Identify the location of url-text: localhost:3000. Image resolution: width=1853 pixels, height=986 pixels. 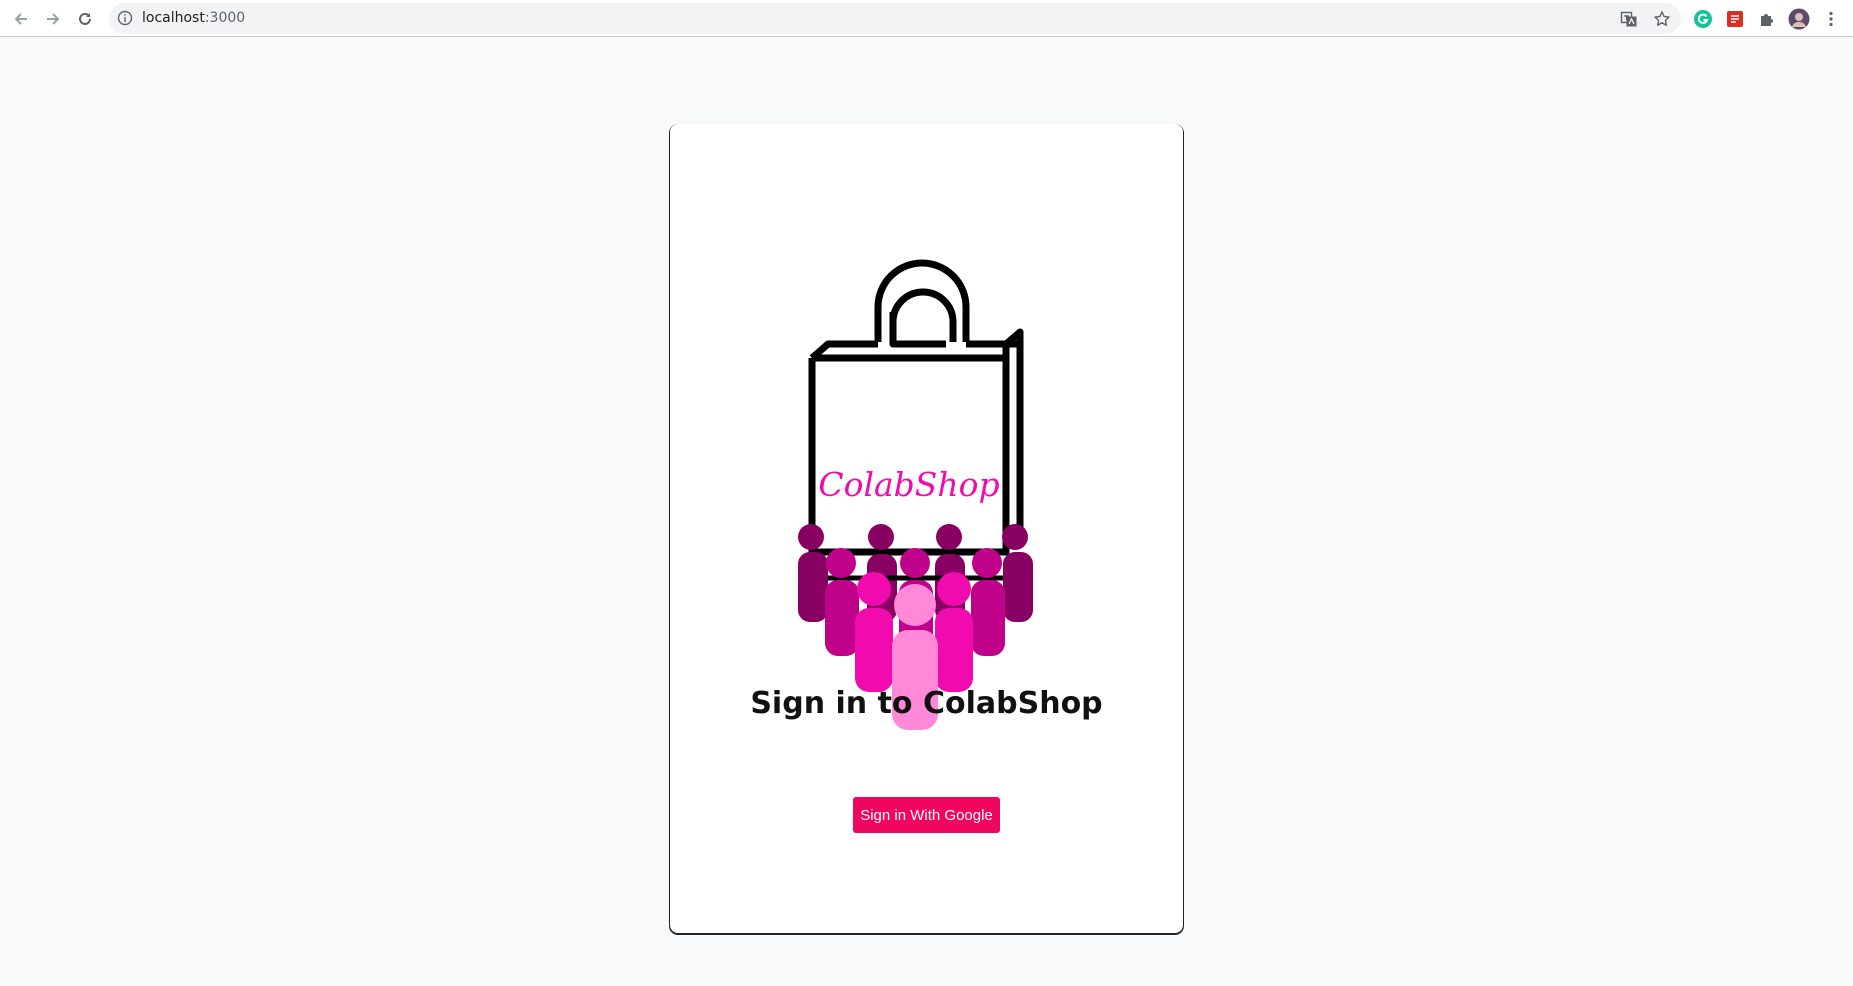
(193, 18).